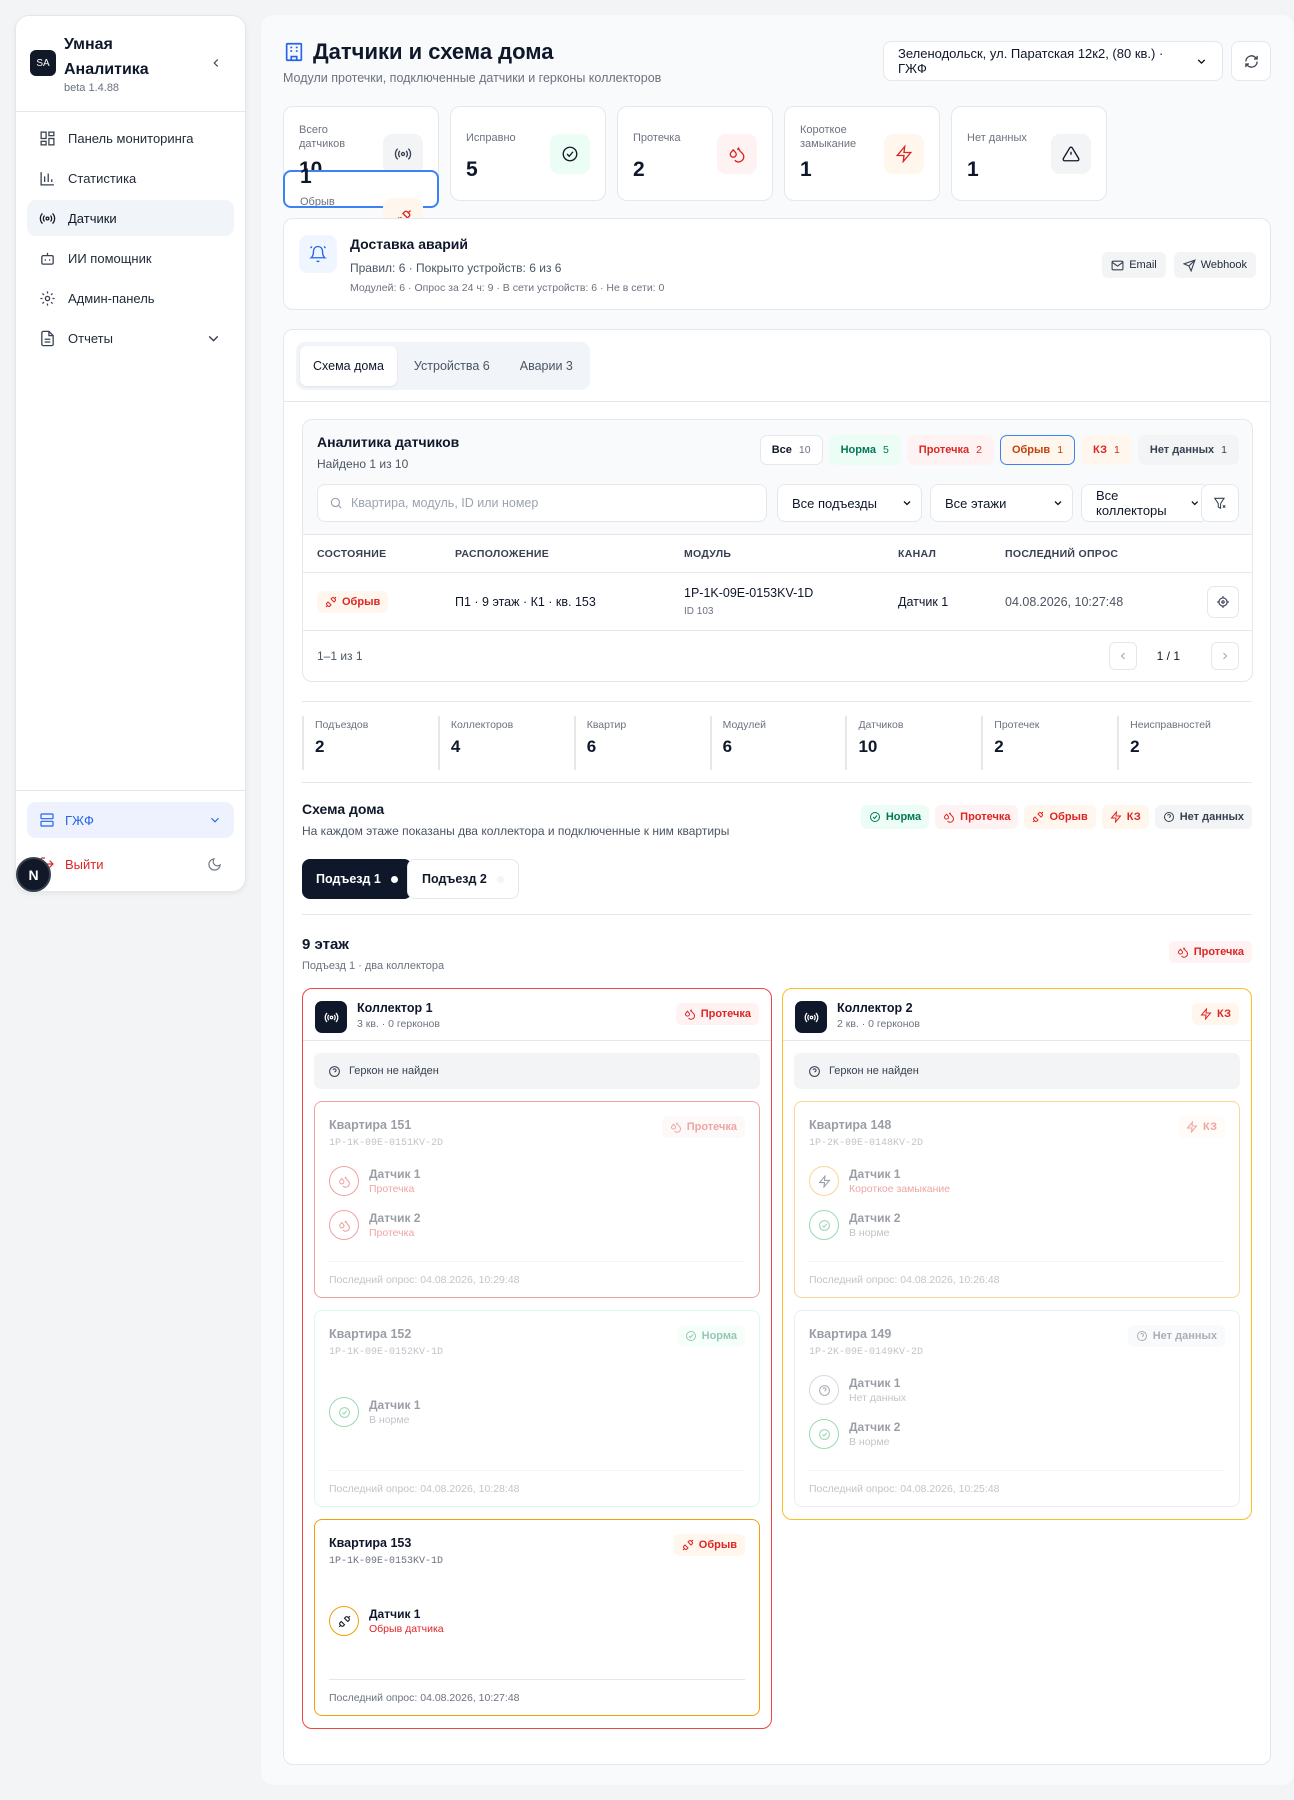 This screenshot has width=1294, height=1800. I want to click on moon-icon, so click(214, 864).